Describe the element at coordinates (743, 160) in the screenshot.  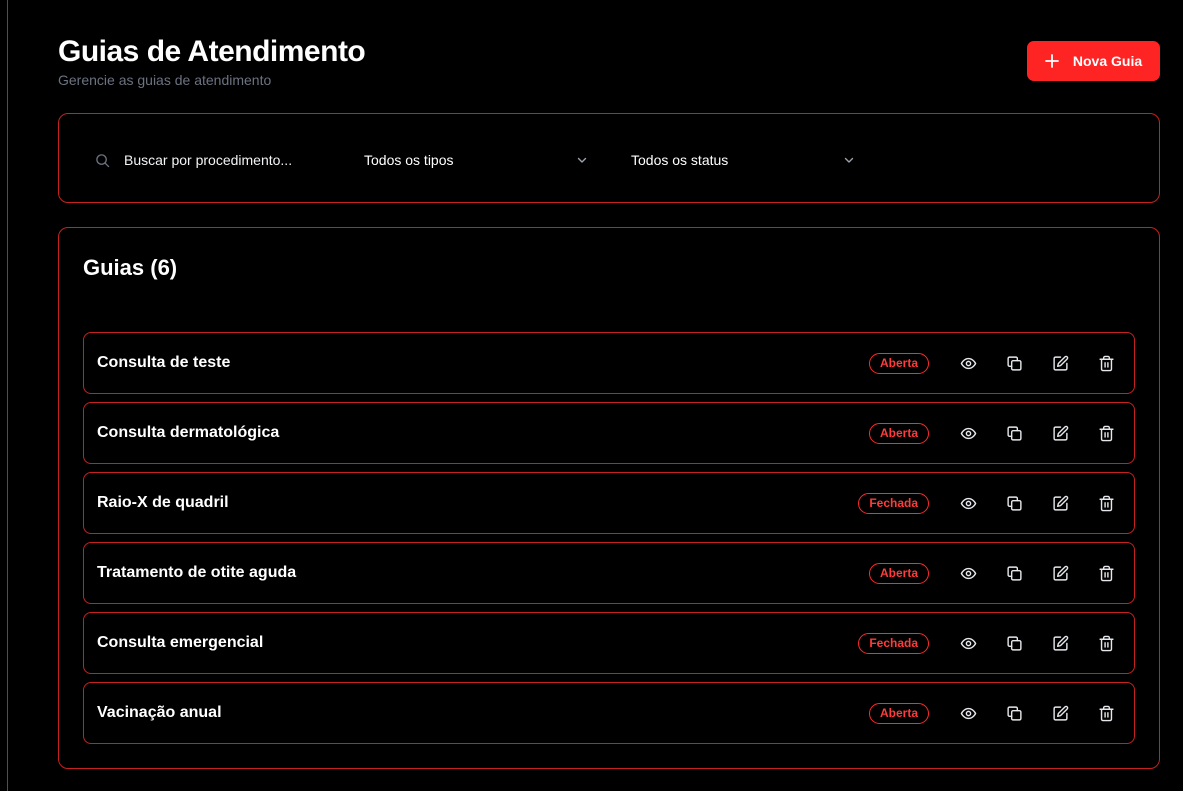
I see `status-filter-select: Todos os status` at that location.